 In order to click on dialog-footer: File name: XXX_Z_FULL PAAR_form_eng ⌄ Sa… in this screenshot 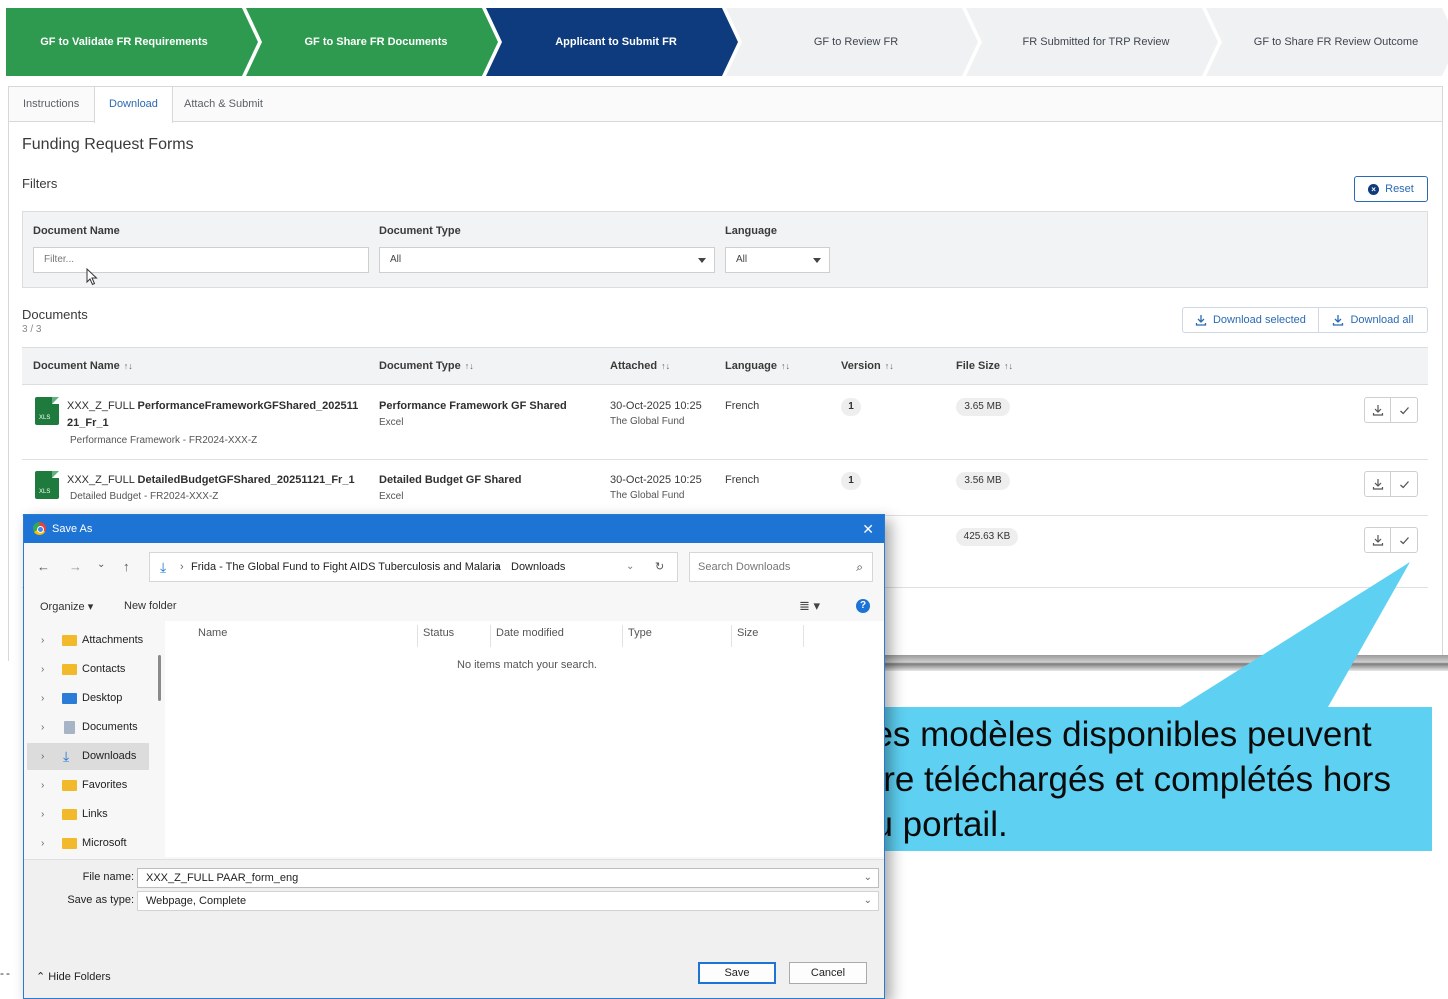, I will do `click(454, 928)`.